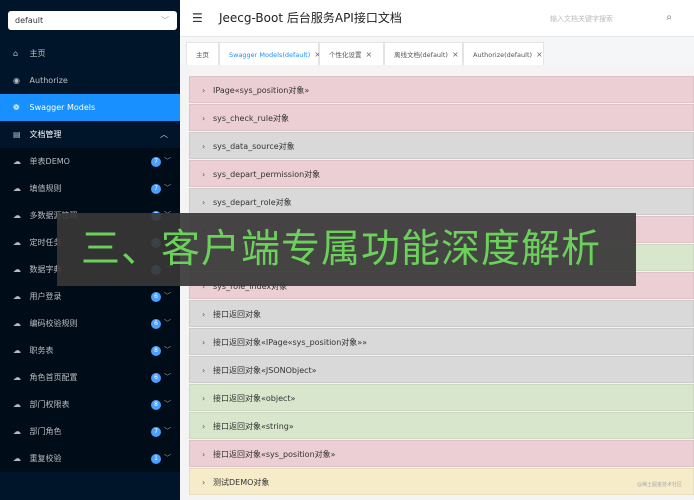 The width and height of the screenshot is (694, 500). I want to click on swagger-models-icon: ❁, so click(16, 107).